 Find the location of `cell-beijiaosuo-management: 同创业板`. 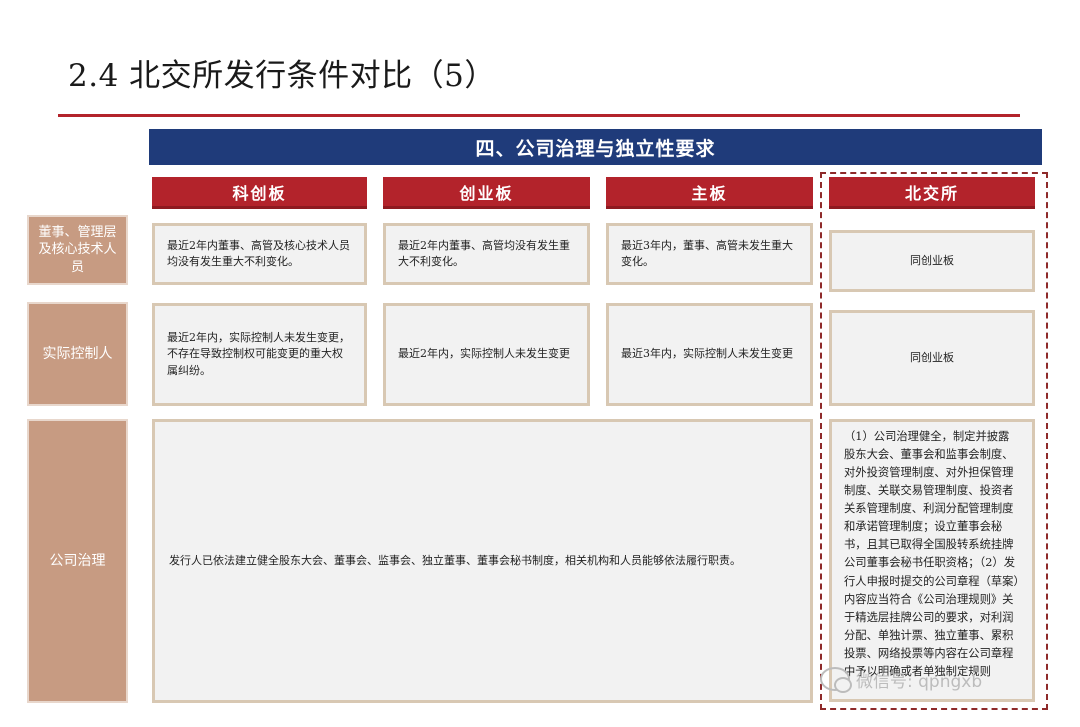

cell-beijiaosuo-management: 同创业板 is located at coordinates (932, 261).